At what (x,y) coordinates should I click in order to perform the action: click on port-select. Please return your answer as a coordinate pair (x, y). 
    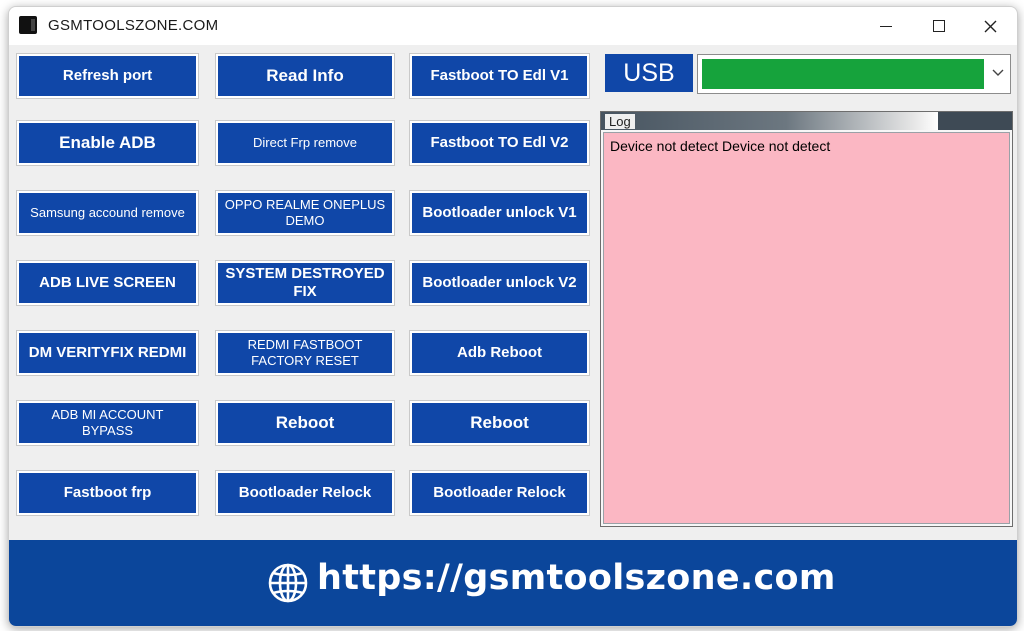
    Looking at the image, I should click on (854, 74).